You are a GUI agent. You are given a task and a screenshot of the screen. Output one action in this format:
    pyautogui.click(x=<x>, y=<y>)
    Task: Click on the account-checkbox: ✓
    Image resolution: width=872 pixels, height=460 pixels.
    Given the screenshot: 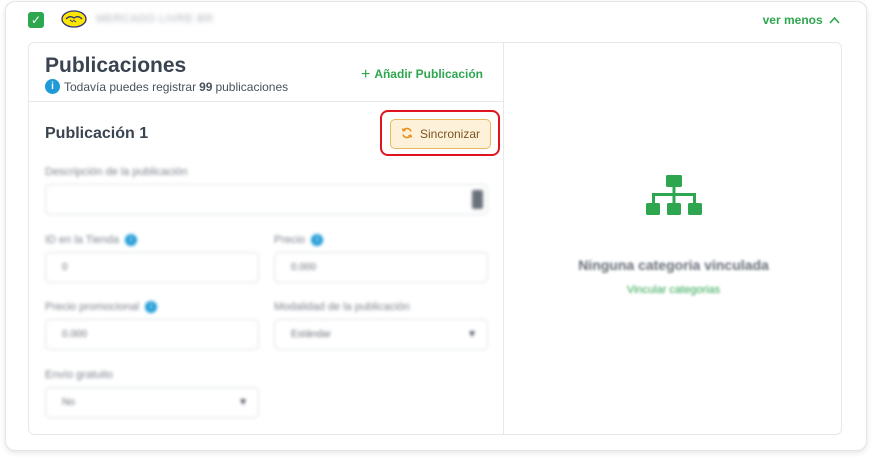 What is the action you would take?
    pyautogui.click(x=36, y=20)
    